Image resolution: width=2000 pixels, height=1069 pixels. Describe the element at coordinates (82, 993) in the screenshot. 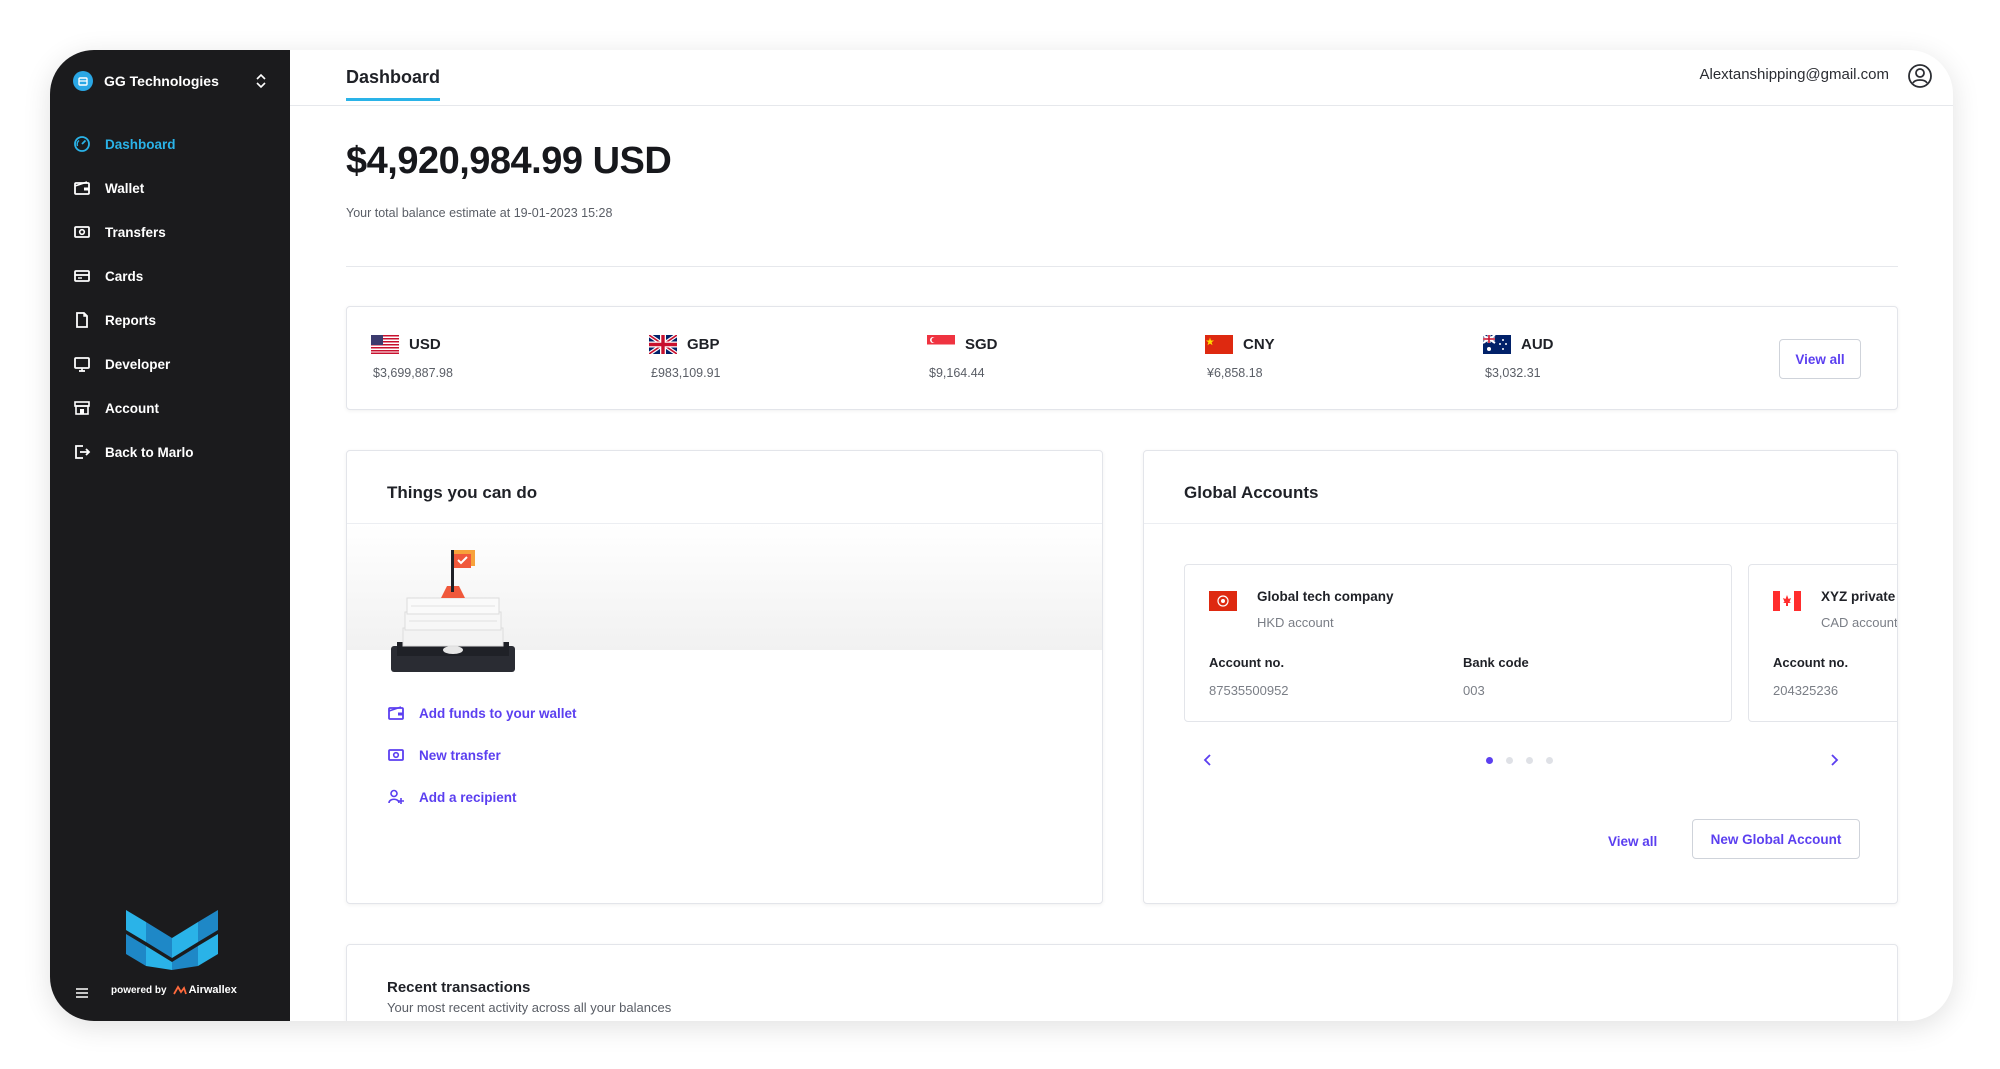

I see `hamburger-menu-icon` at that location.